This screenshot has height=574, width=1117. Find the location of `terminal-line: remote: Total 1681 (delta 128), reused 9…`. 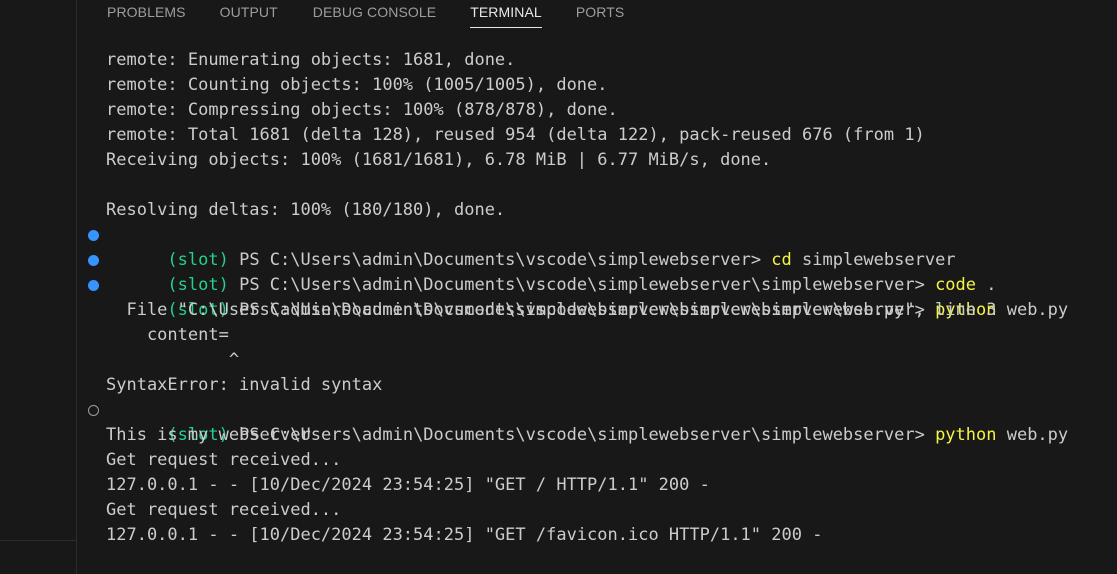

terminal-line: remote: Total 1681 (delta 128), reused 9… is located at coordinates (515, 135).